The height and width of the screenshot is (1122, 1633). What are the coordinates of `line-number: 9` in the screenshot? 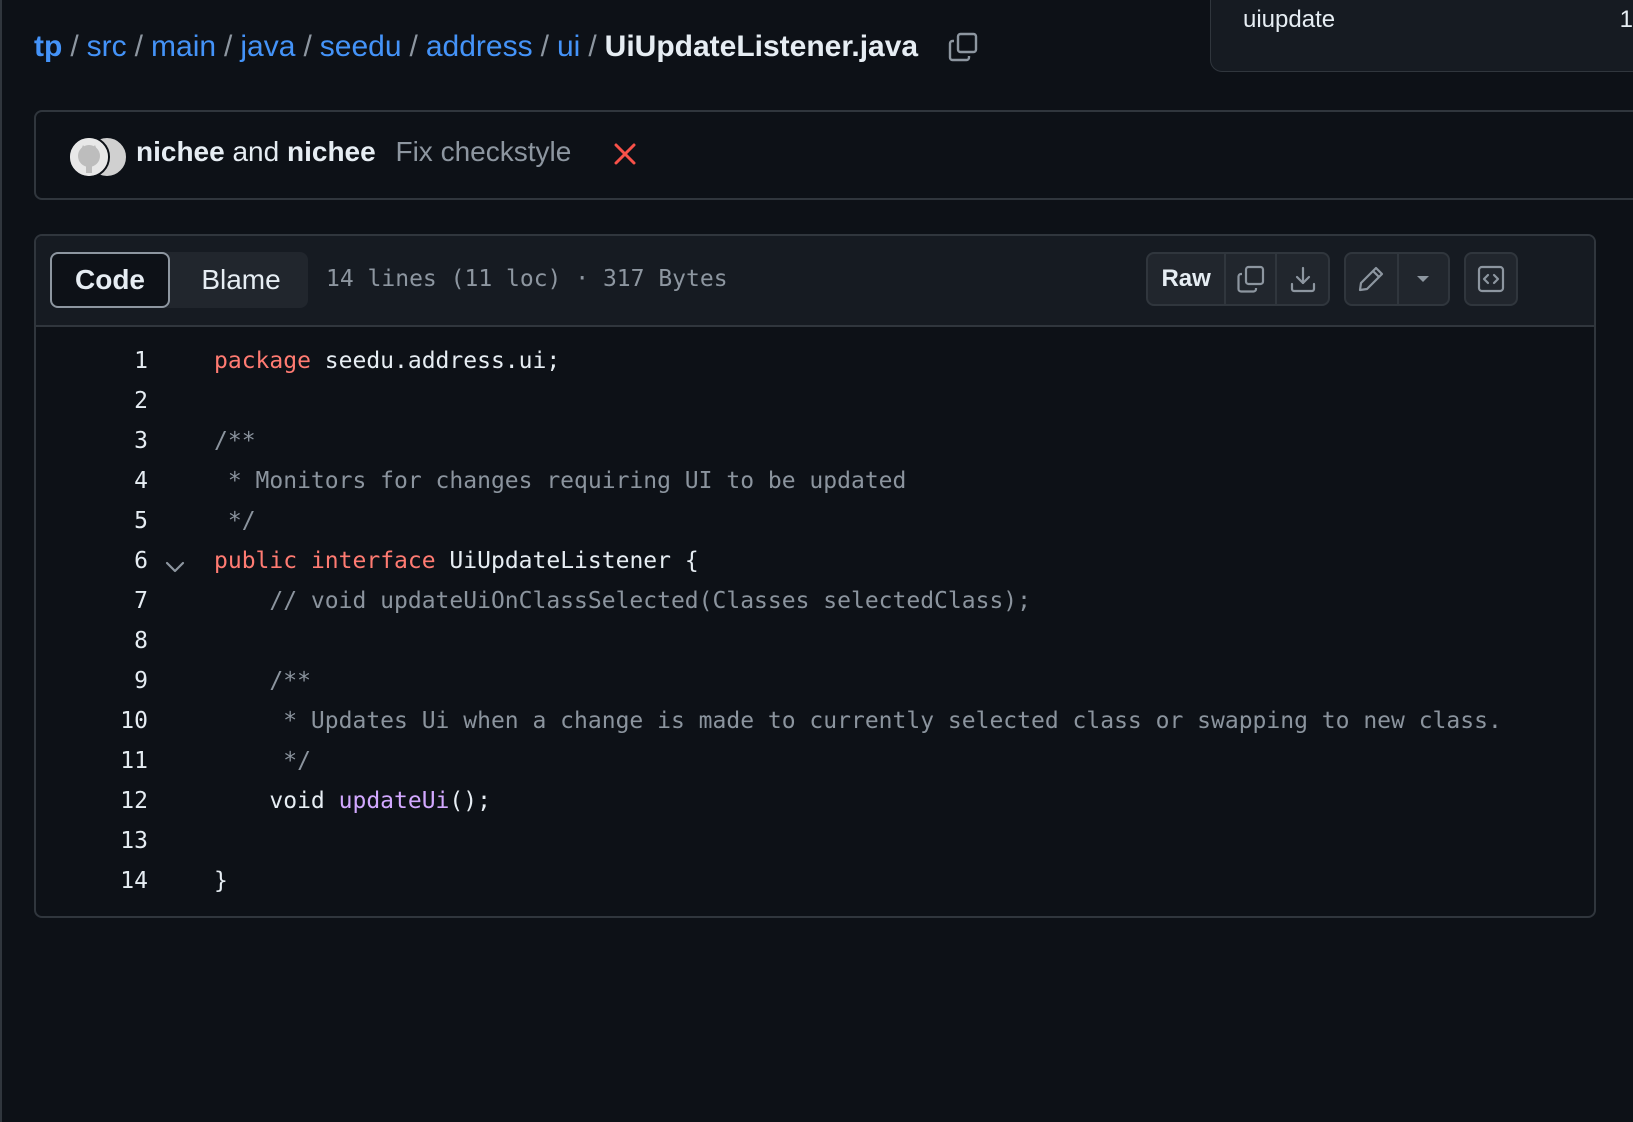 It's located at (92, 681).